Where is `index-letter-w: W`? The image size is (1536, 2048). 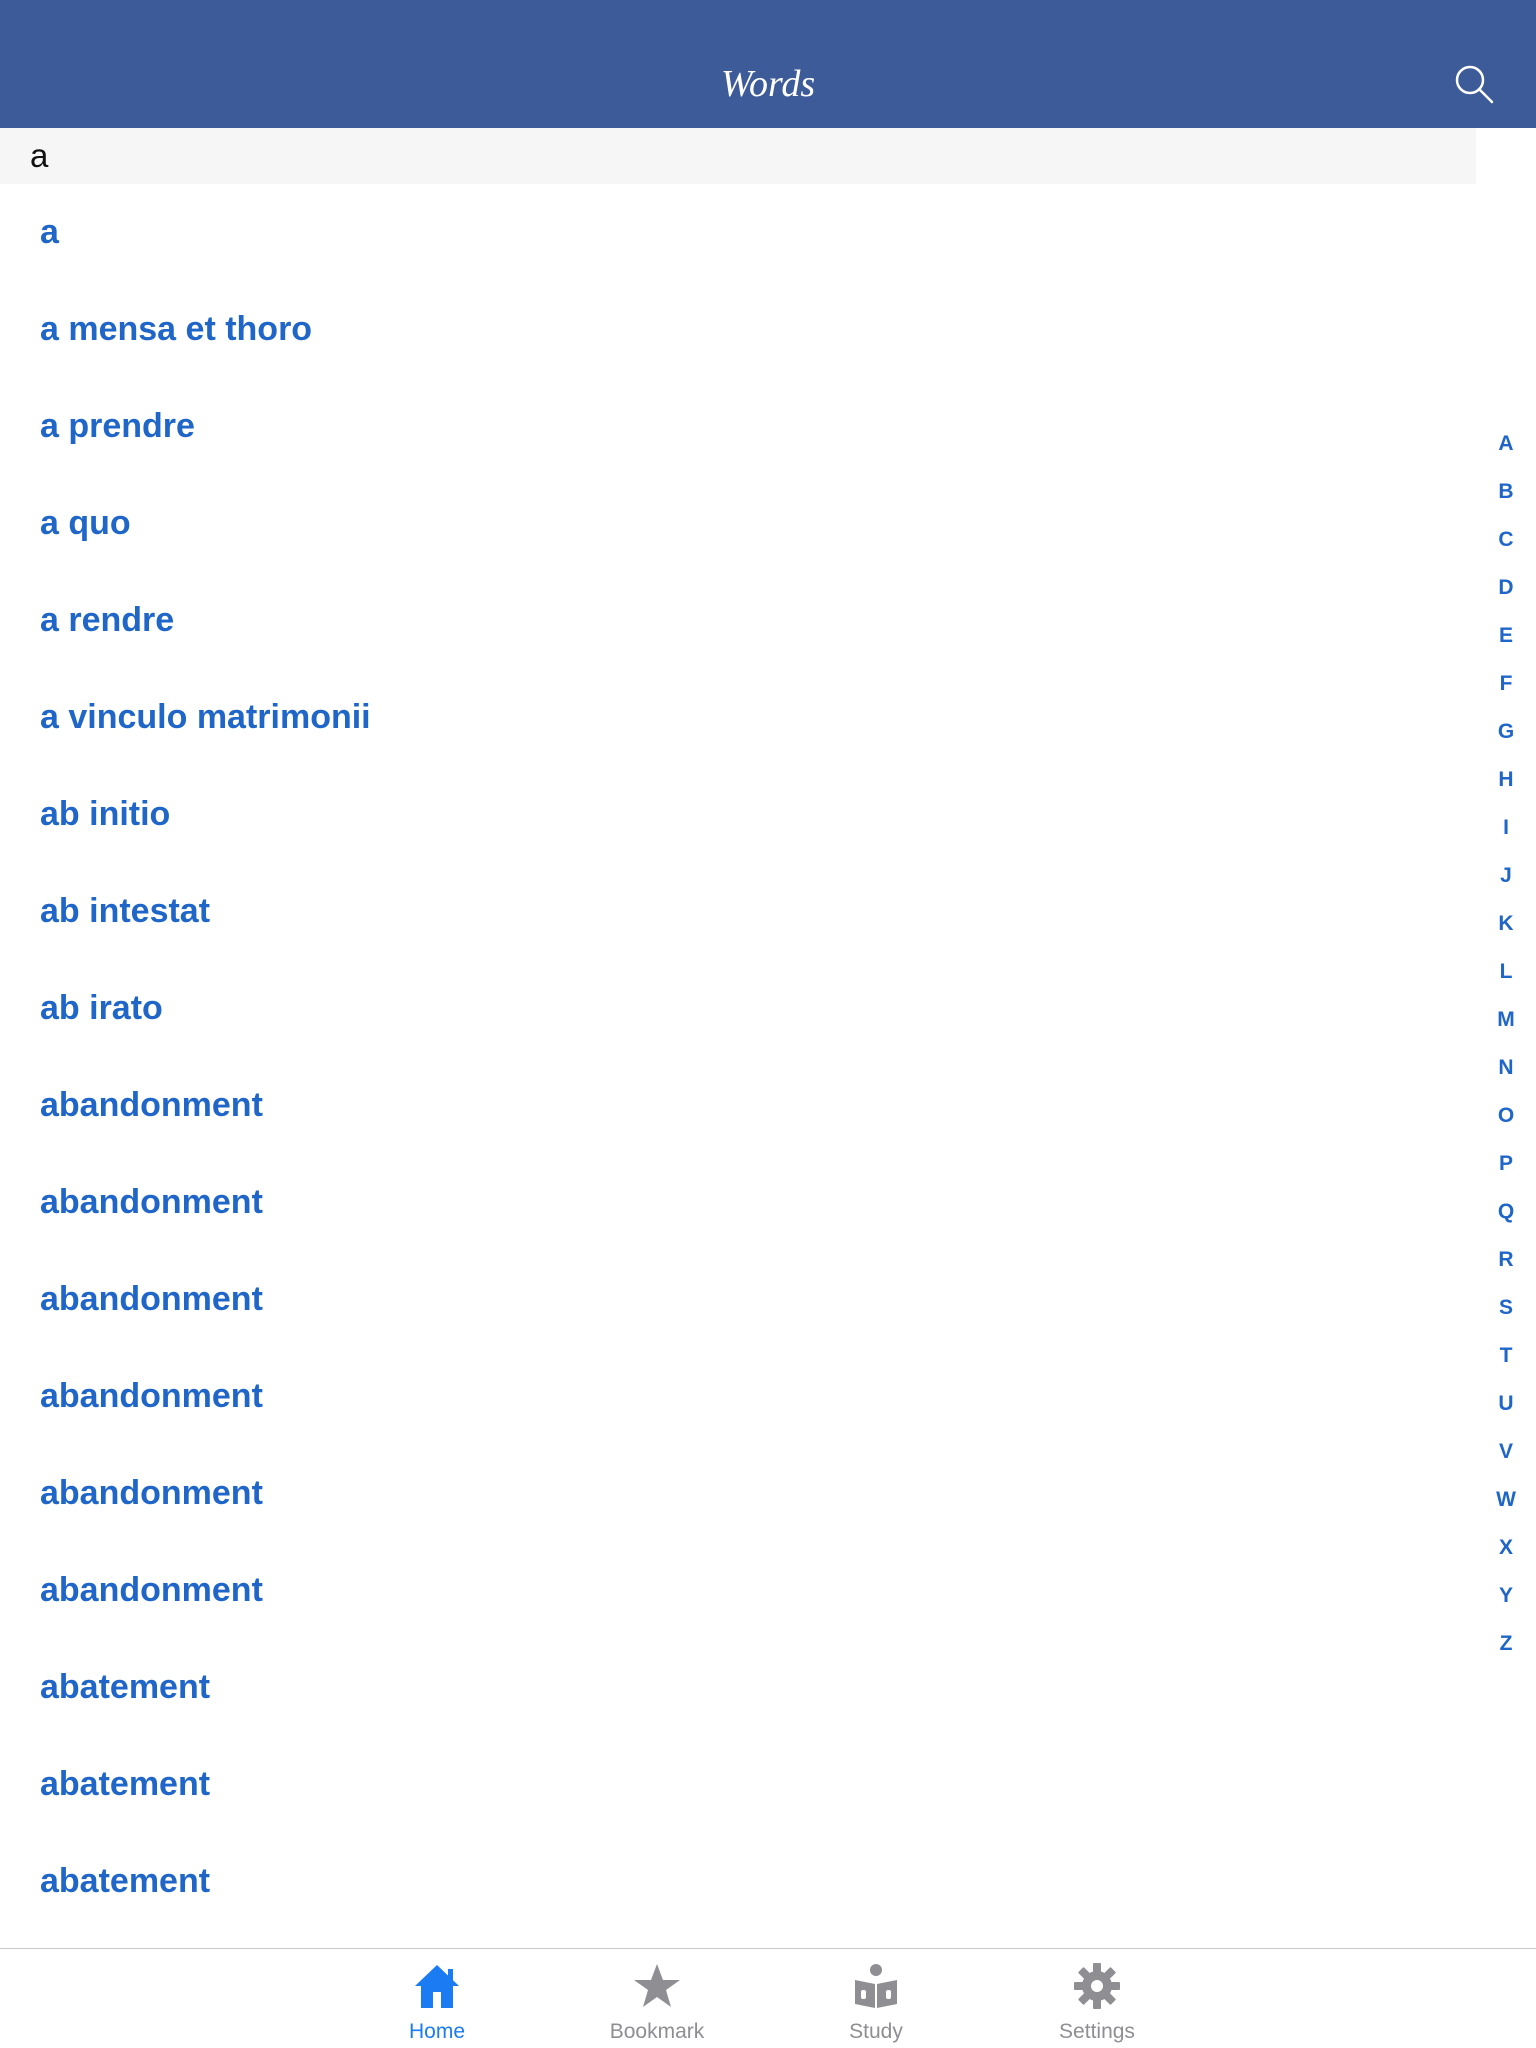 index-letter-w: W is located at coordinates (1506, 1500).